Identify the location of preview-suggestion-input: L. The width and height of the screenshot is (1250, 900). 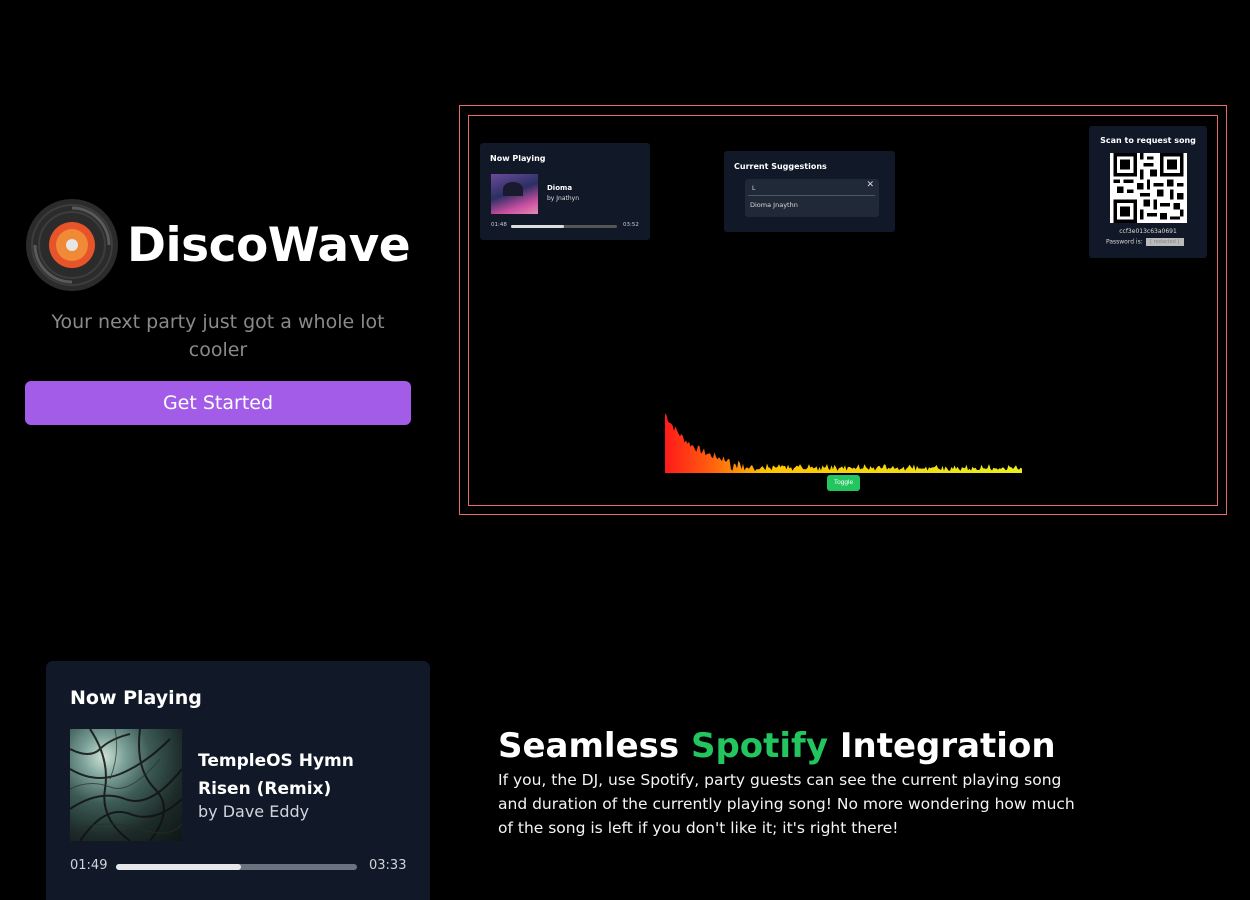
(811, 189).